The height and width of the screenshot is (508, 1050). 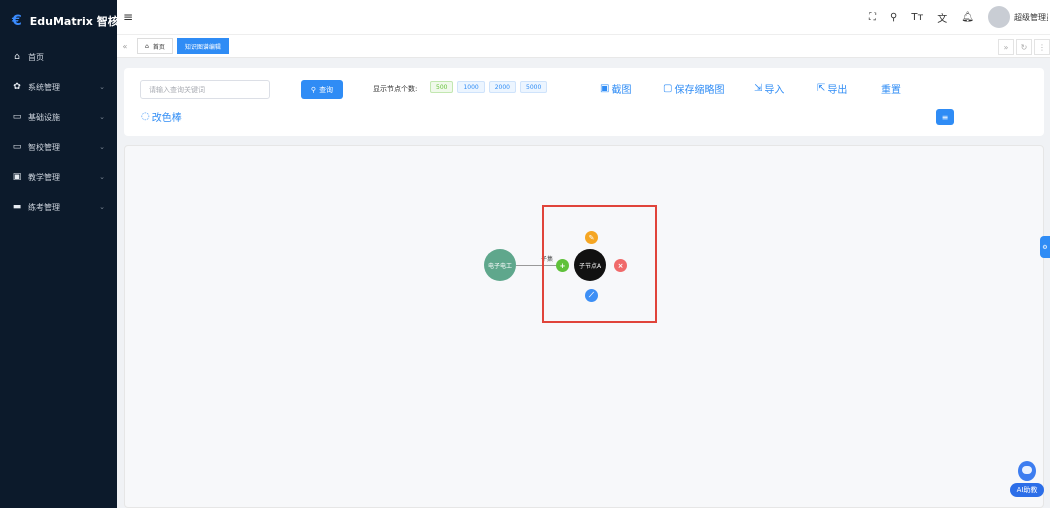 I want to click on import-button: ⇲ 导入, so click(x=769, y=88).